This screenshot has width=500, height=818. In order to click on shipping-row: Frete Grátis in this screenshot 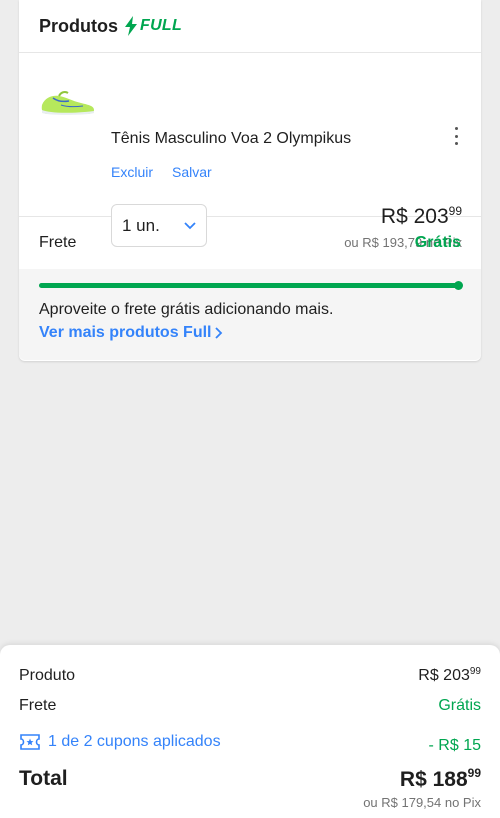, I will do `click(250, 243)`.